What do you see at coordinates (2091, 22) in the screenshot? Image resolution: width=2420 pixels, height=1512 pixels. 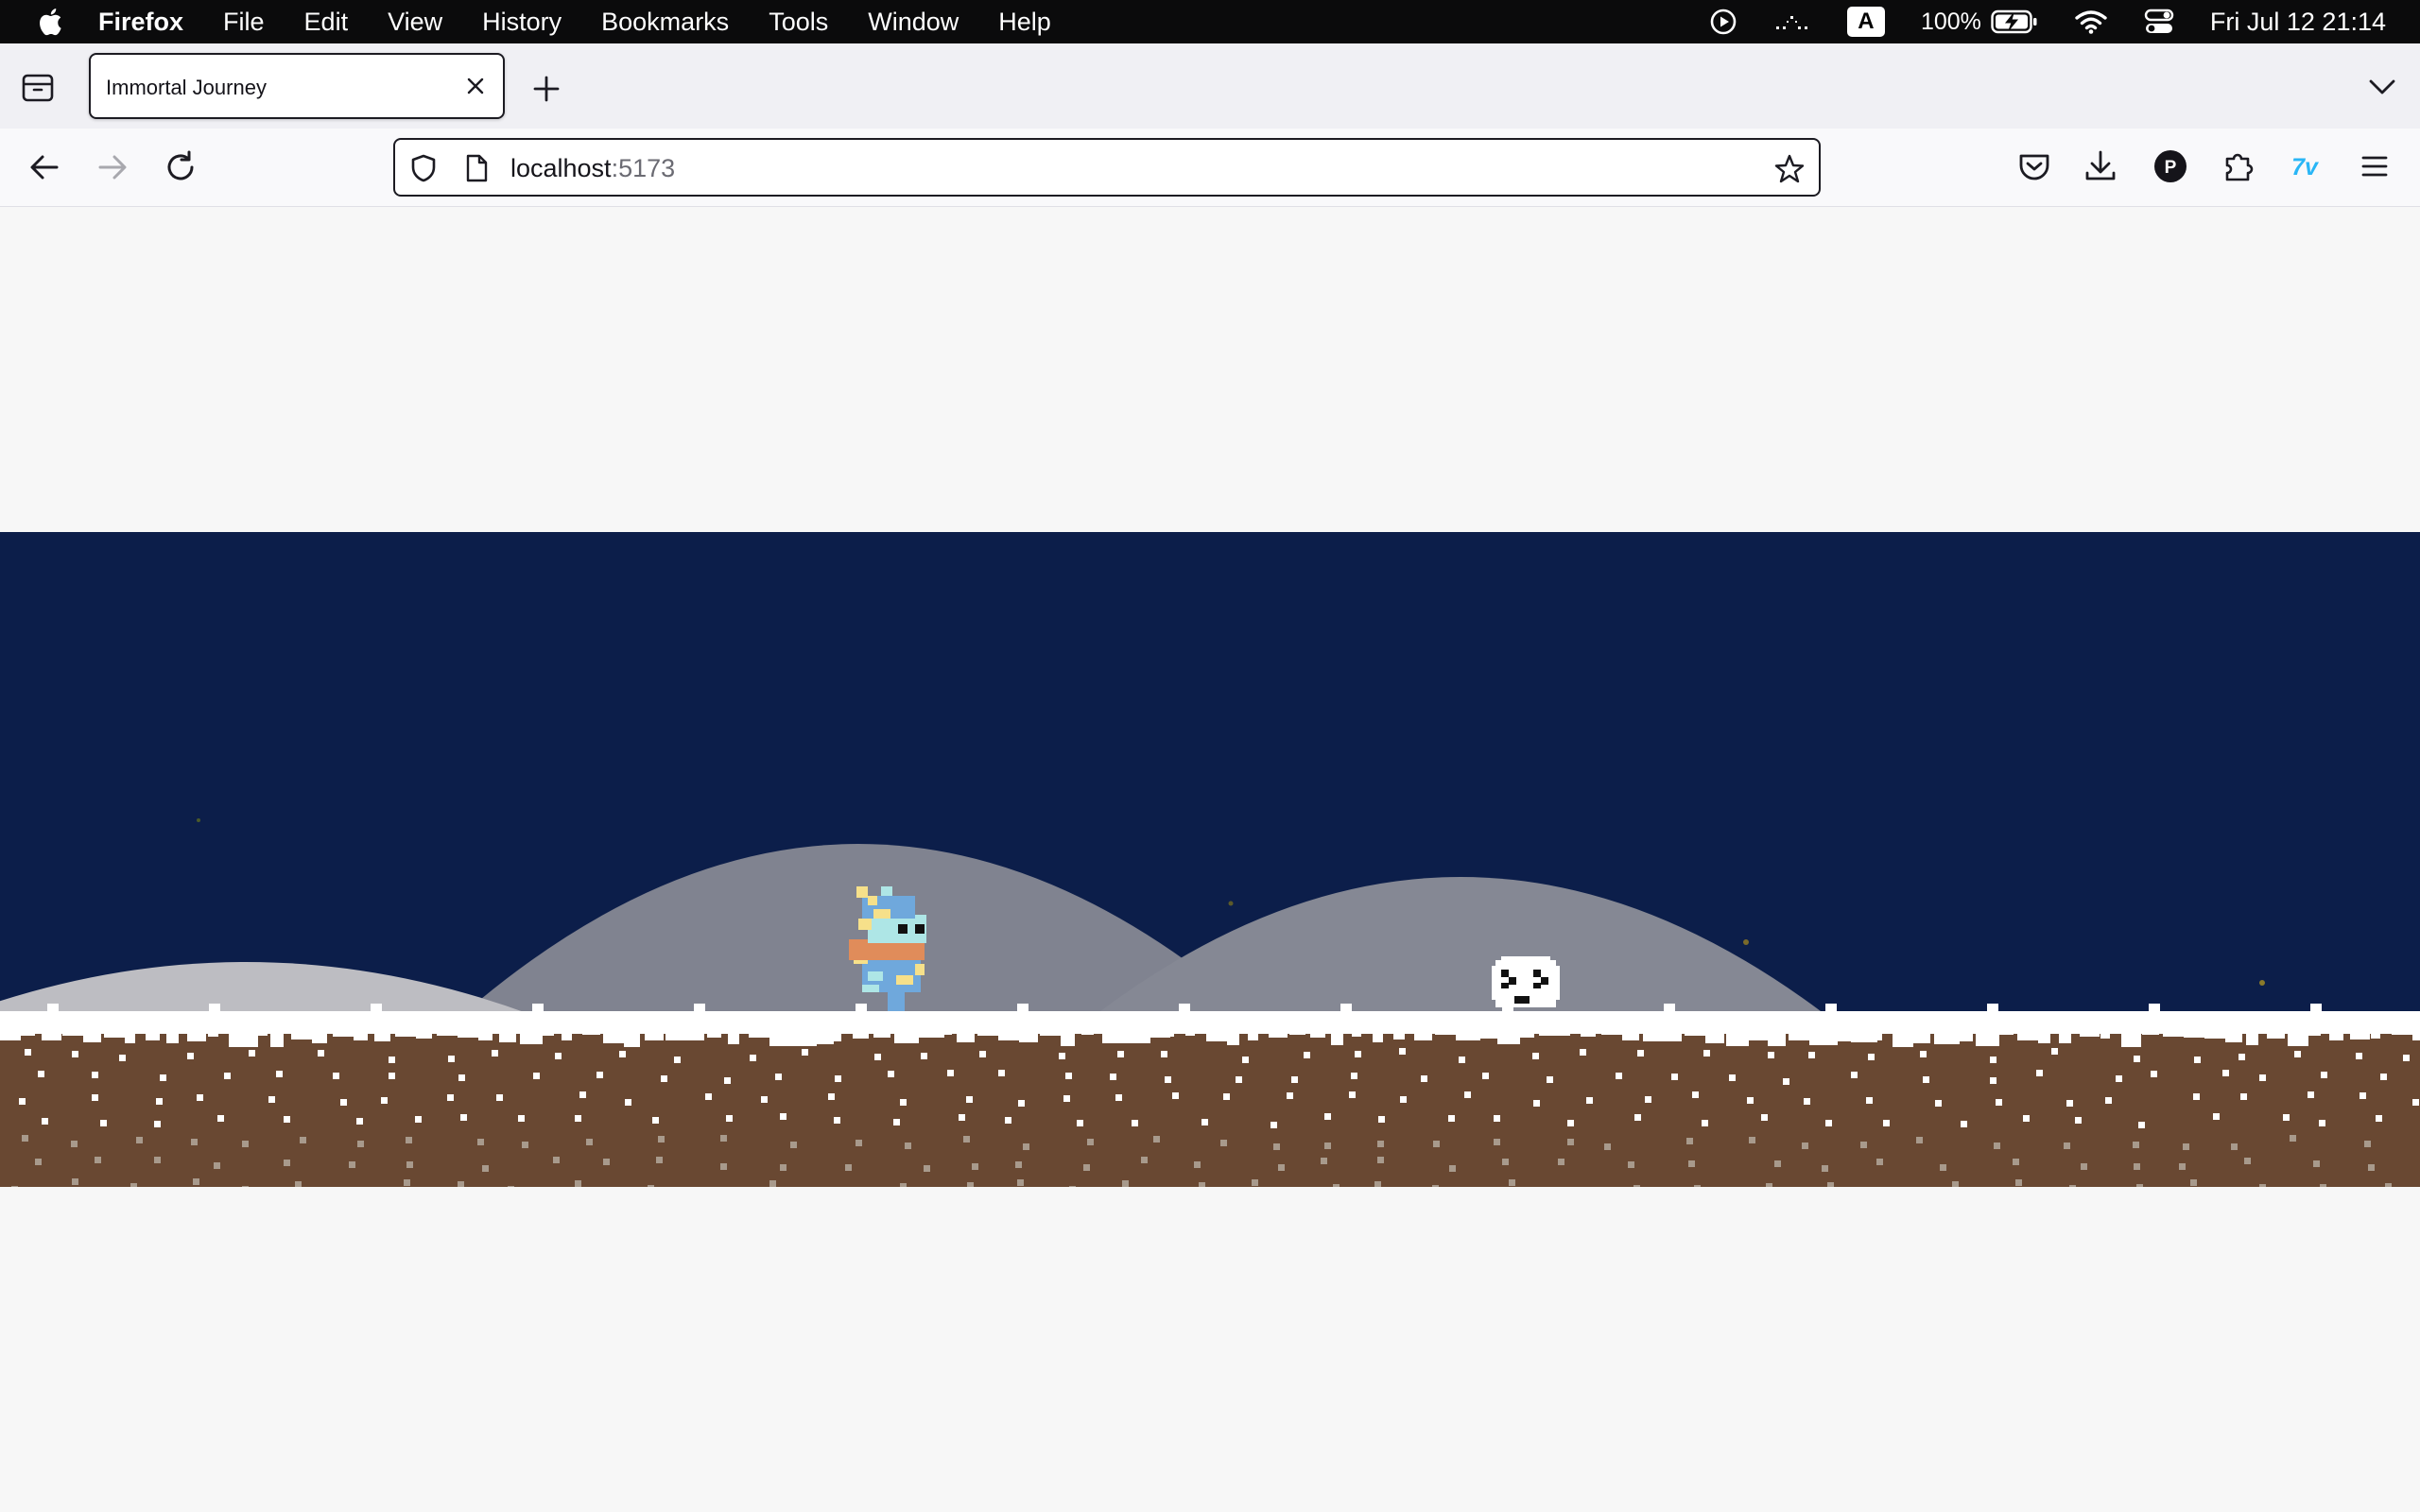 I see `wifi-icon` at bounding box center [2091, 22].